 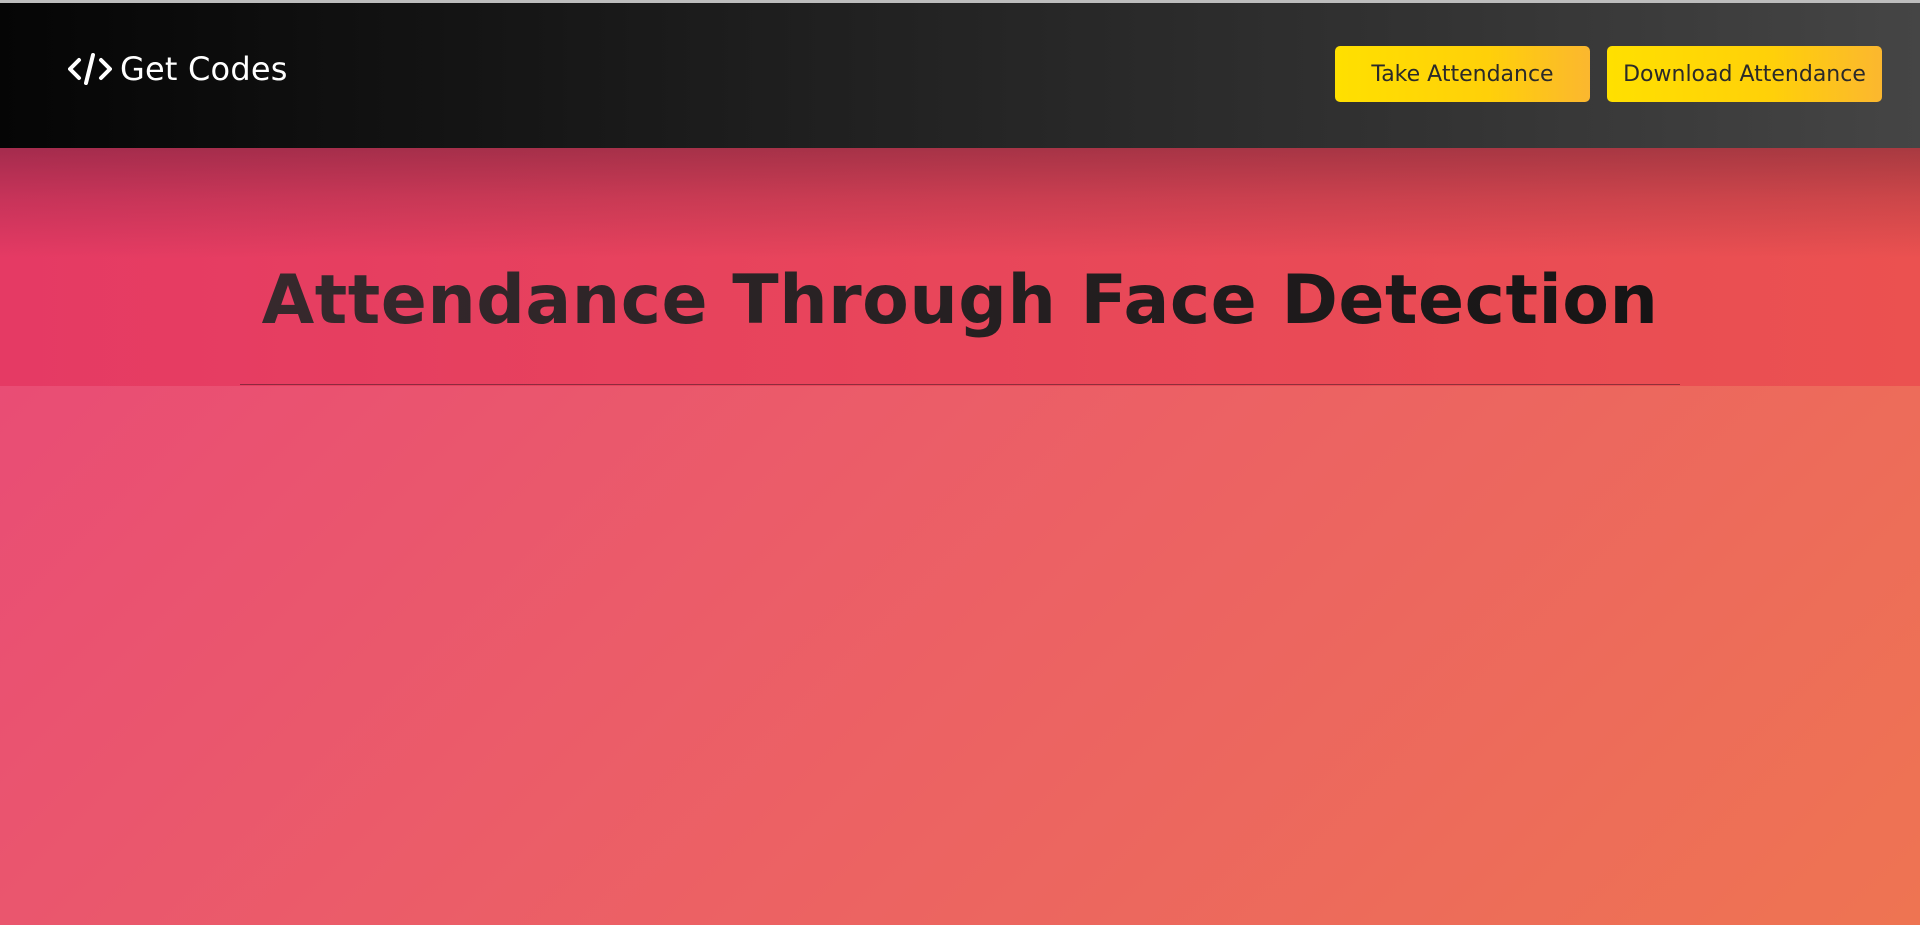 I want to click on title-divider, so click(x=960, y=384).